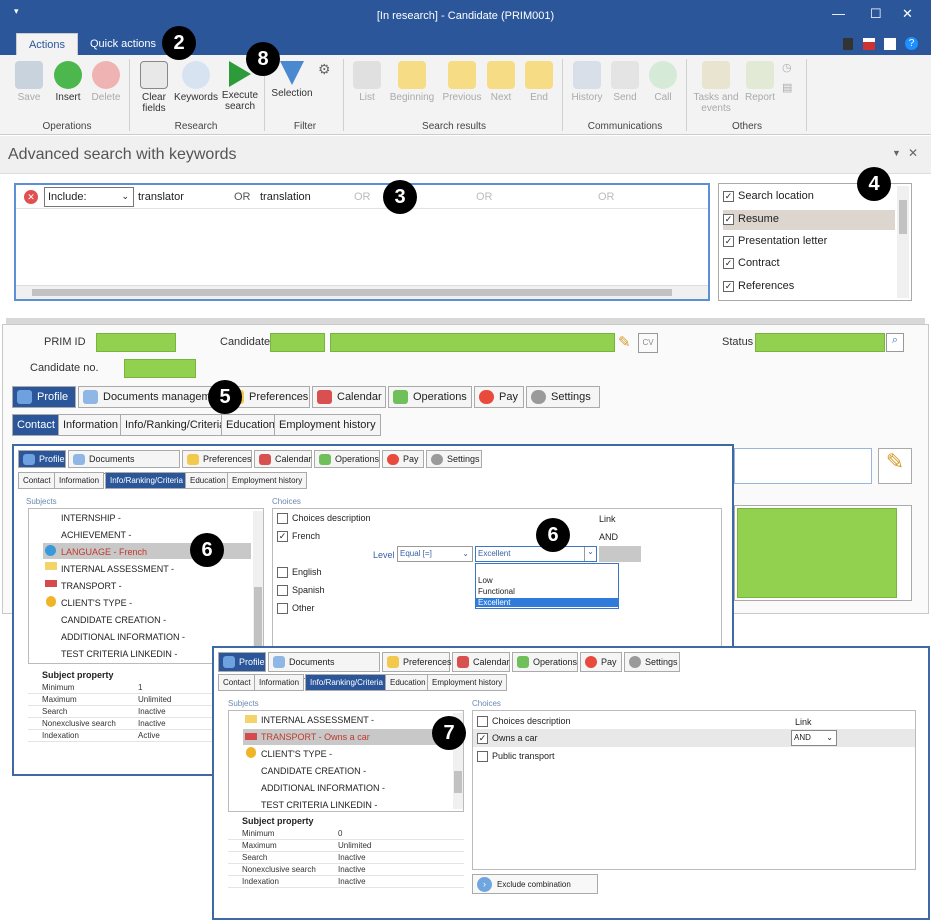 The width and height of the screenshot is (931, 923). Describe the element at coordinates (911, 43) in the screenshot. I see `help-icon: ?` at that location.